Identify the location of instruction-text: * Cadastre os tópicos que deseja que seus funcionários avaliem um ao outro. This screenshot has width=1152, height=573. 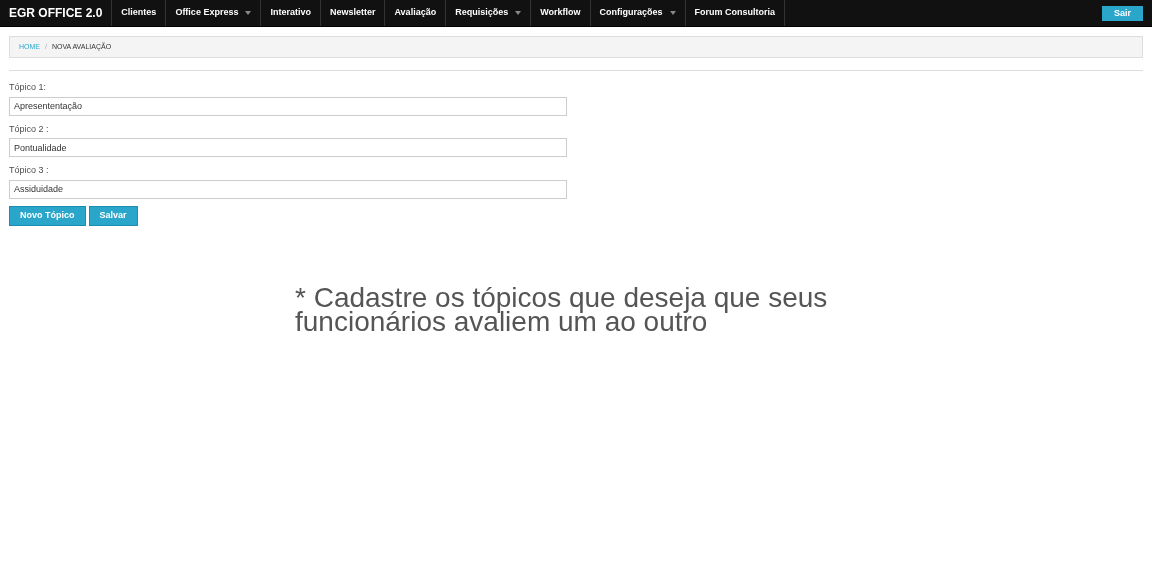
(562, 309).